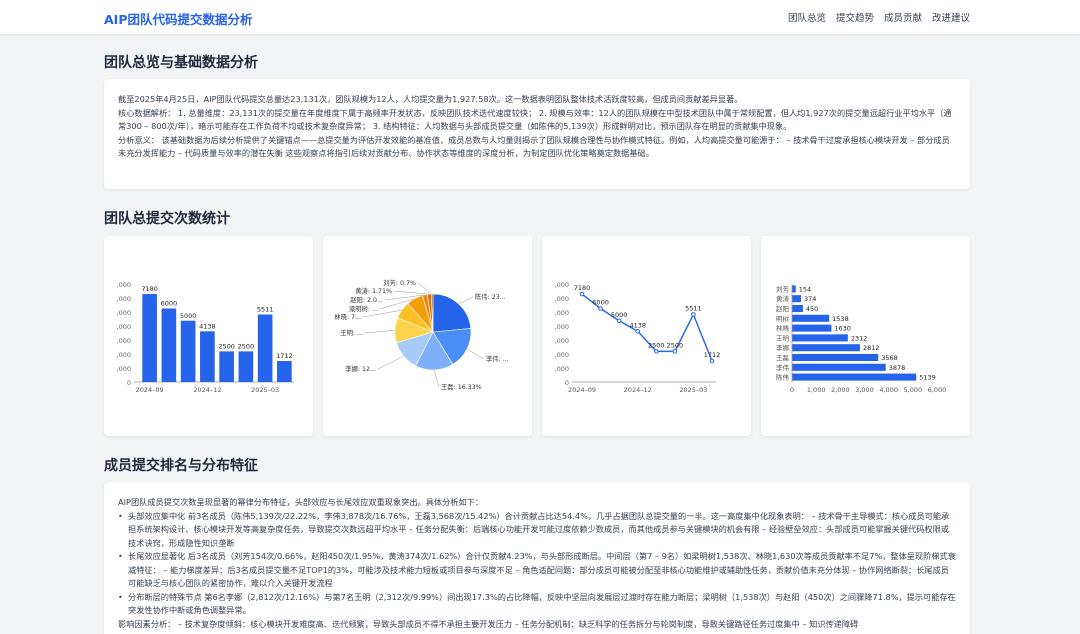  Describe the element at coordinates (783, 318) in the screenshot. I see `y-category-label: 明树` at that location.